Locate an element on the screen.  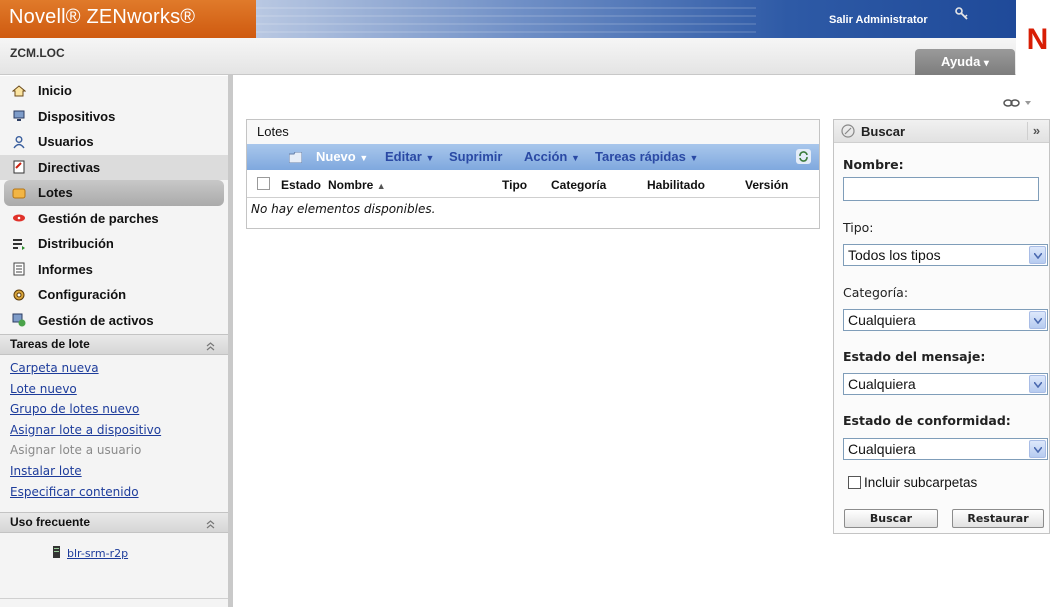
nav-label: Gestión de activos is located at coordinates (96, 320).